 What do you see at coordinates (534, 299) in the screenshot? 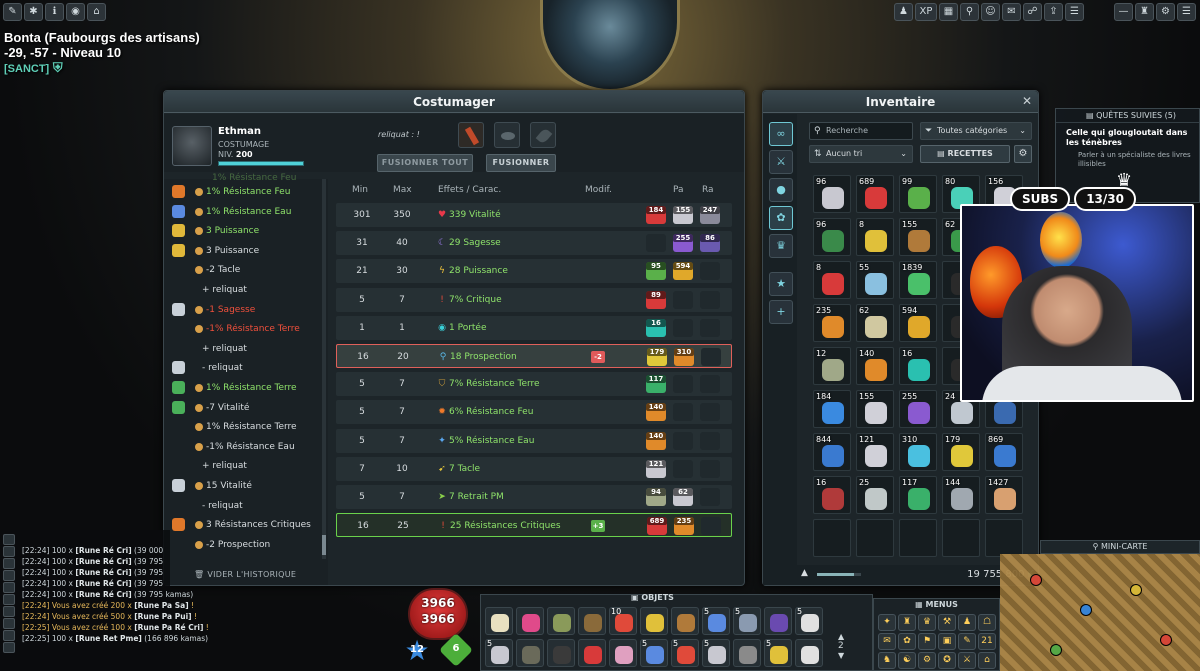
I see `rune-row: 5 7 ! 7% Critique 89` at bounding box center [534, 299].